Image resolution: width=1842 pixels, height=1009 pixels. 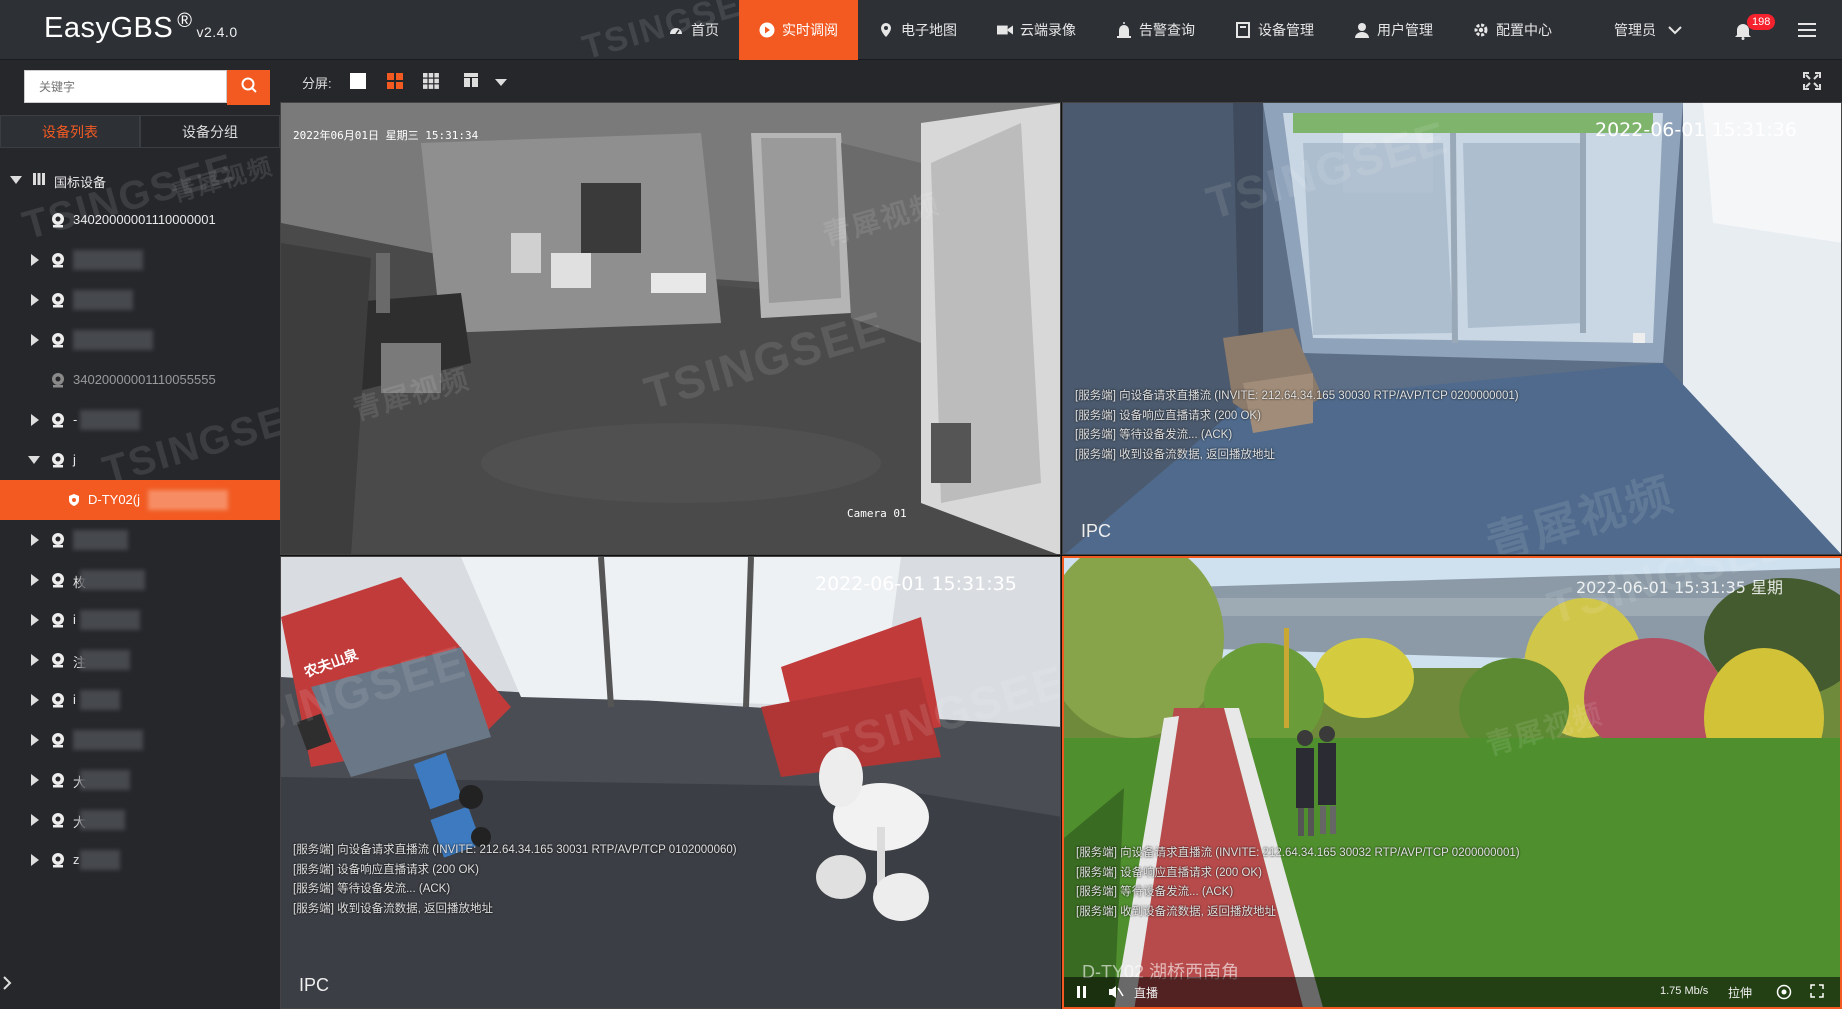 What do you see at coordinates (1784, 993) in the screenshot?
I see `snapshot-icon` at bounding box center [1784, 993].